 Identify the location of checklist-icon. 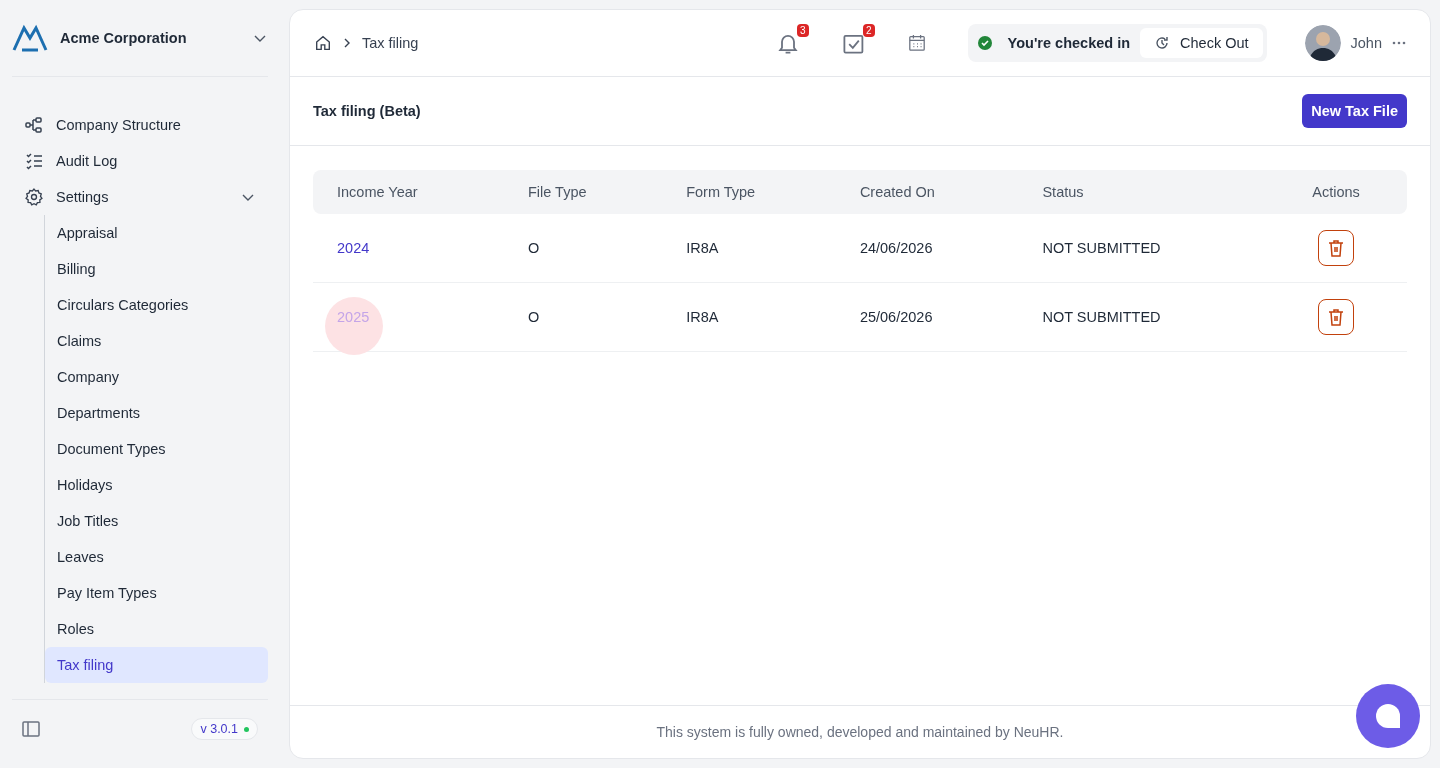
(34, 161).